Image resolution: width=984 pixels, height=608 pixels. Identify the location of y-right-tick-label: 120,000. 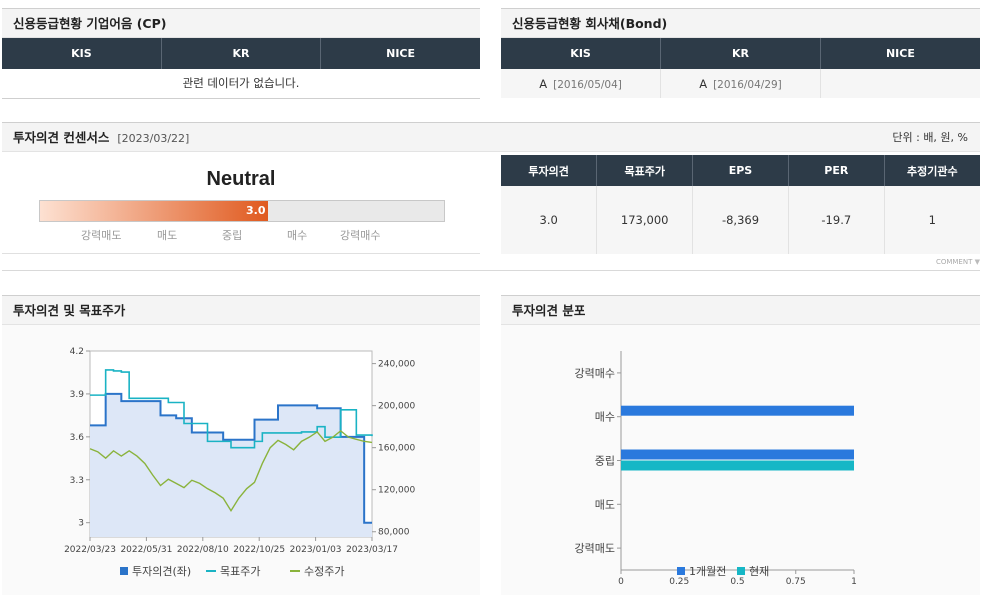
(396, 491).